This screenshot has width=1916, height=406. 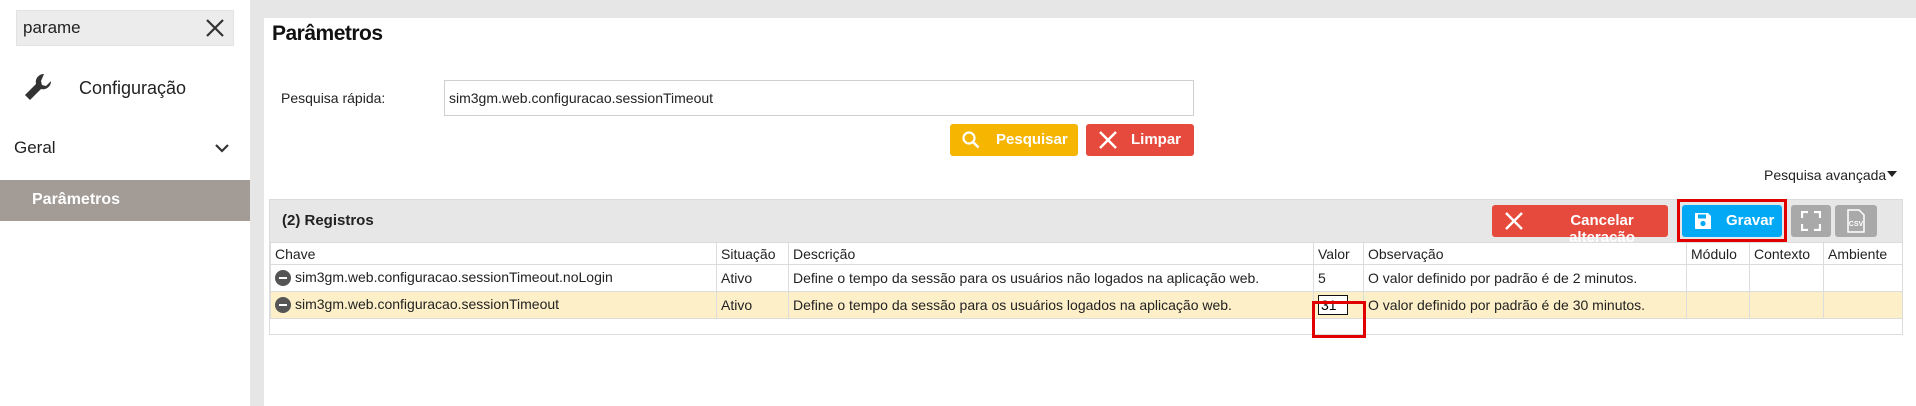 I want to click on gravar-button: Gravar, so click(x=1732, y=221).